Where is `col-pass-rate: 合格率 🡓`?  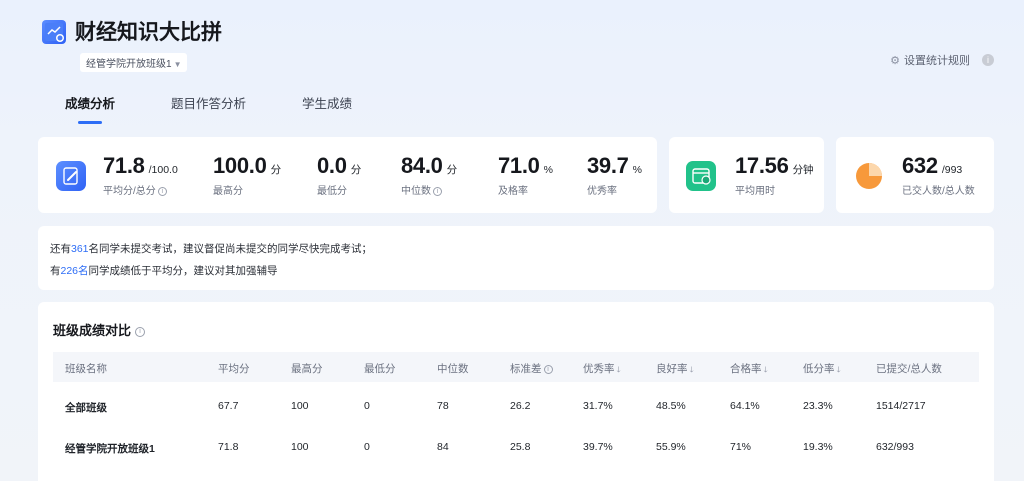 col-pass-rate: 合格率 🡓 is located at coordinates (749, 369).